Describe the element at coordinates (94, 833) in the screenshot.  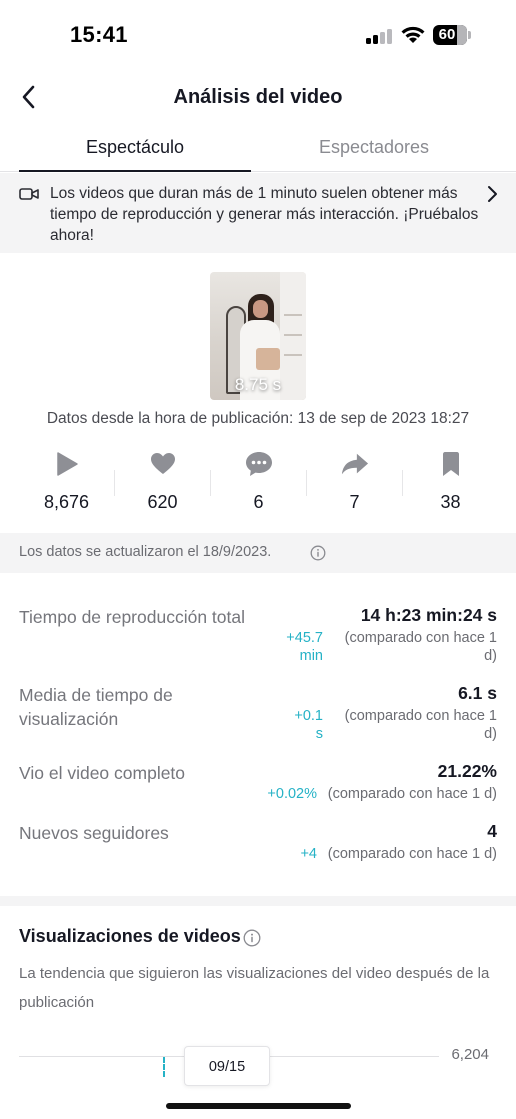
I see `metric-label: Nuevos seguidores` at that location.